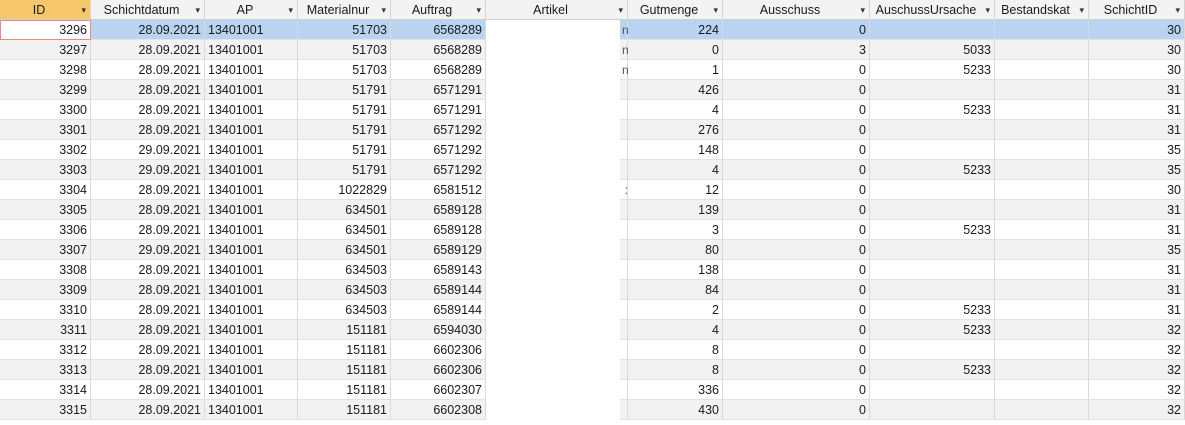 The width and height of the screenshot is (1185, 425). What do you see at coordinates (438, 150) in the screenshot?
I see `auftrag-cell: 6571292` at bounding box center [438, 150].